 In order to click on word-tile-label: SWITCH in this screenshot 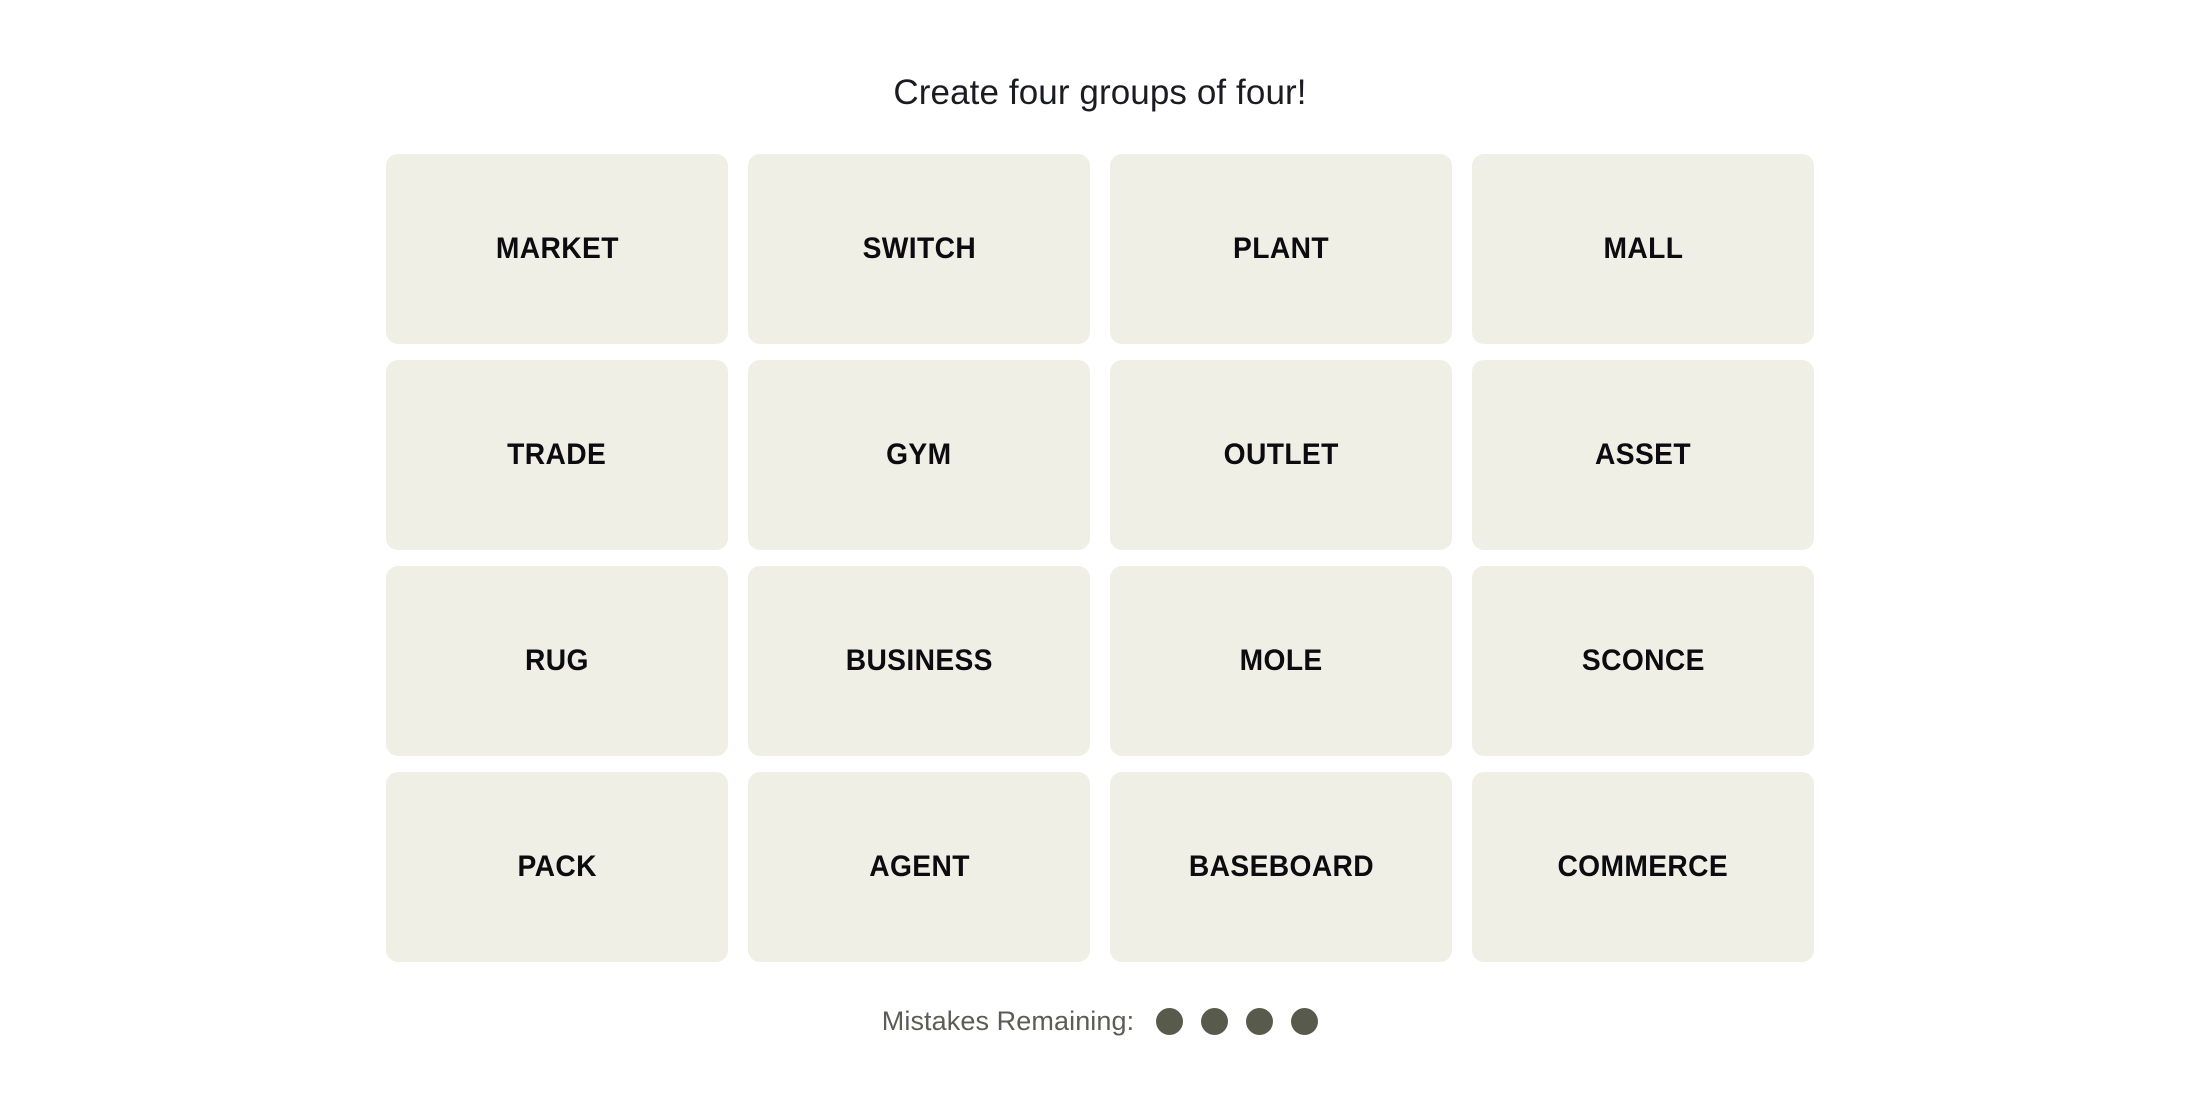, I will do `click(919, 248)`.